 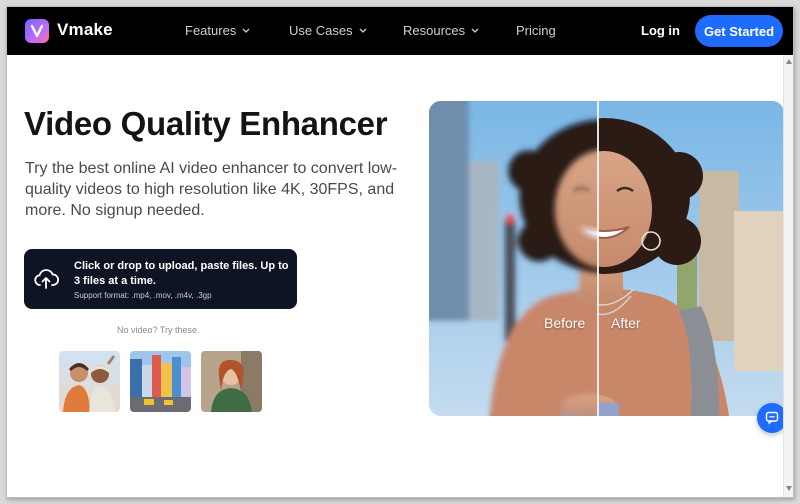 I want to click on nav-item-label: Use Cases, so click(x=321, y=30).